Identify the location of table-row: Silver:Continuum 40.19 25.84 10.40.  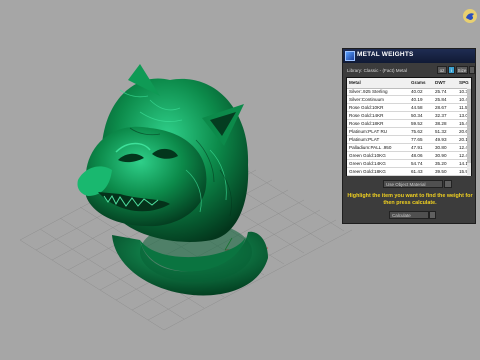
(409, 100).